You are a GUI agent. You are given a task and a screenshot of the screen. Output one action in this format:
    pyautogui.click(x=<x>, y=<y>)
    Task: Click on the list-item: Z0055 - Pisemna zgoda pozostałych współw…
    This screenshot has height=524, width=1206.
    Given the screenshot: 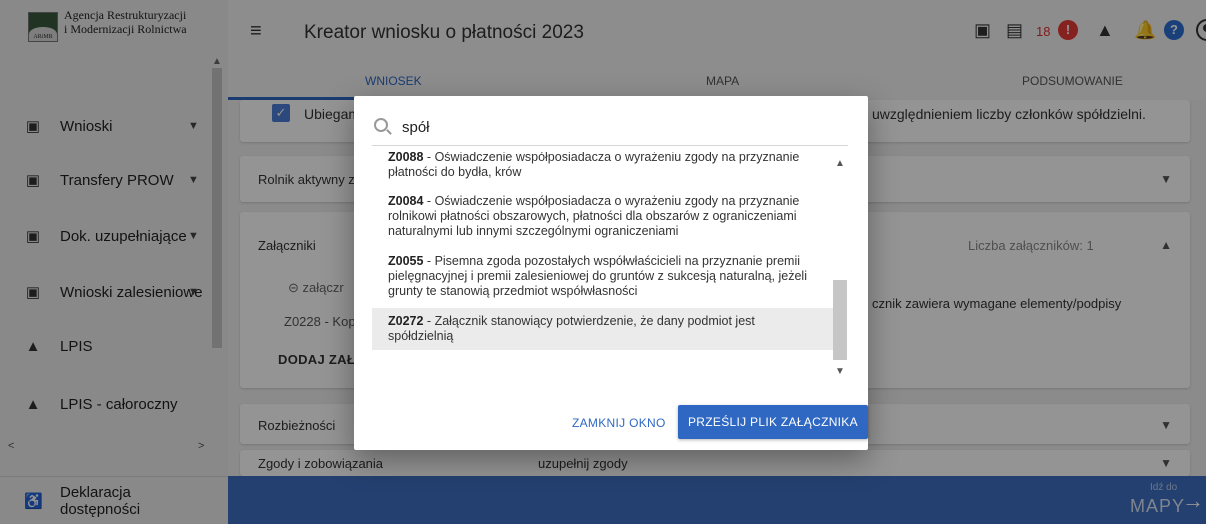 What is the action you would take?
    pyautogui.click(x=603, y=276)
    